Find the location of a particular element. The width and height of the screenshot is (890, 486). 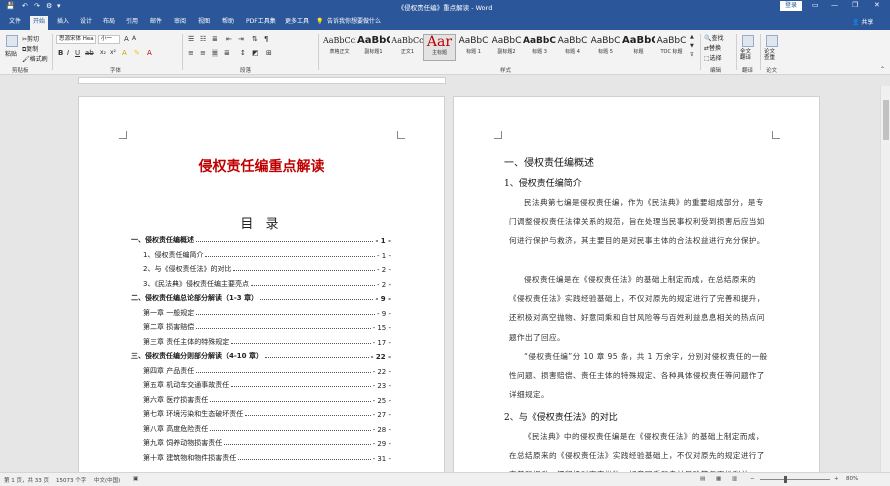

zoom-in-icon: + is located at coordinates (836, 479).